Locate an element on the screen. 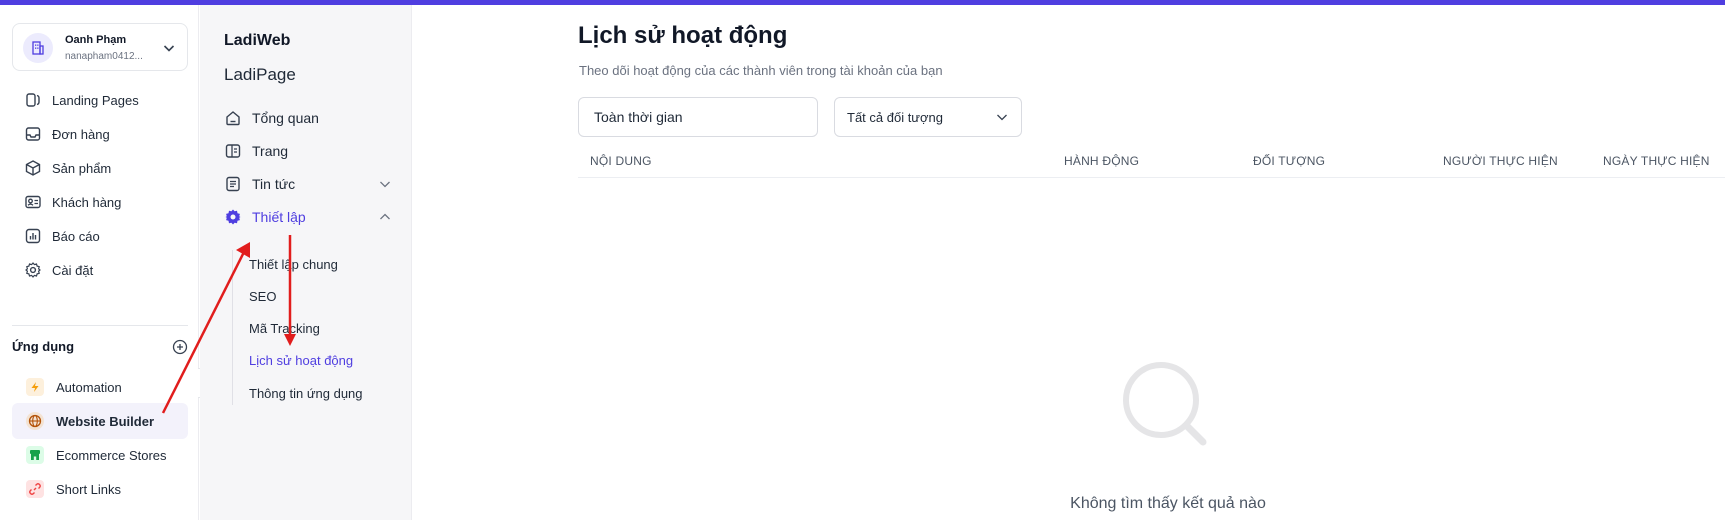 This screenshot has height=520, width=1725. sidebar-item-landing-pages: Landing Pages is located at coordinates (100, 100).